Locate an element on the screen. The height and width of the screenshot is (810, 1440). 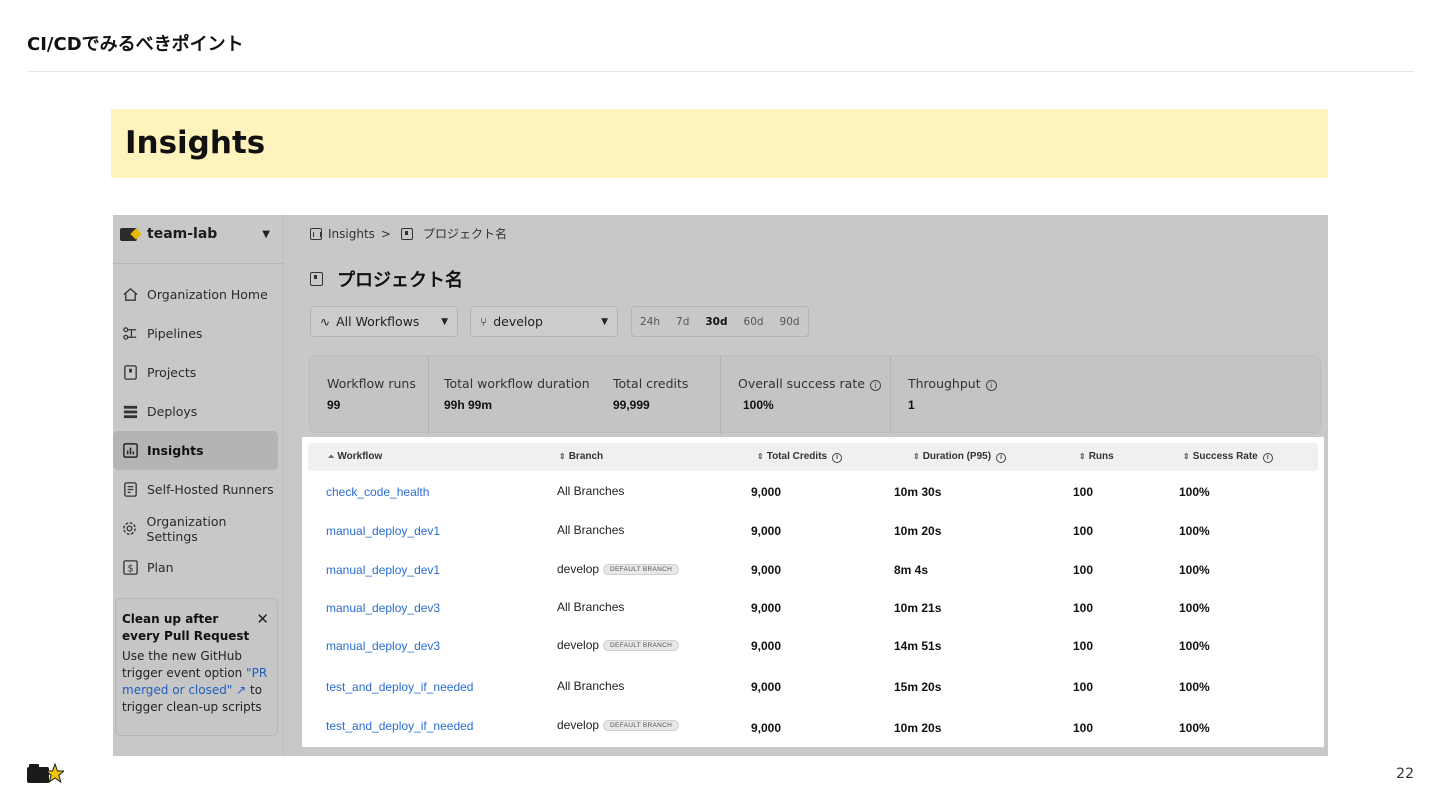
column-header-runs: ⇕ Runs is located at coordinates (1096, 456).